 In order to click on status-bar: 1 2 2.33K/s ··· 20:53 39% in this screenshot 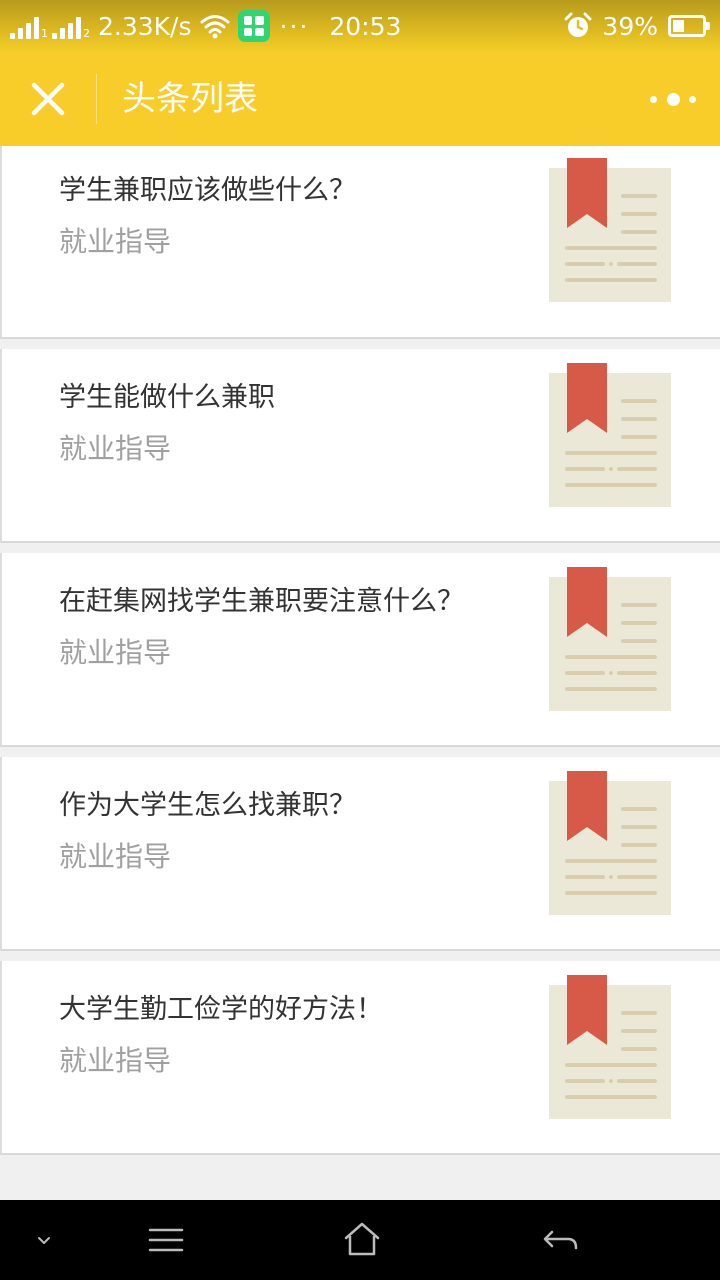, I will do `click(360, 26)`.